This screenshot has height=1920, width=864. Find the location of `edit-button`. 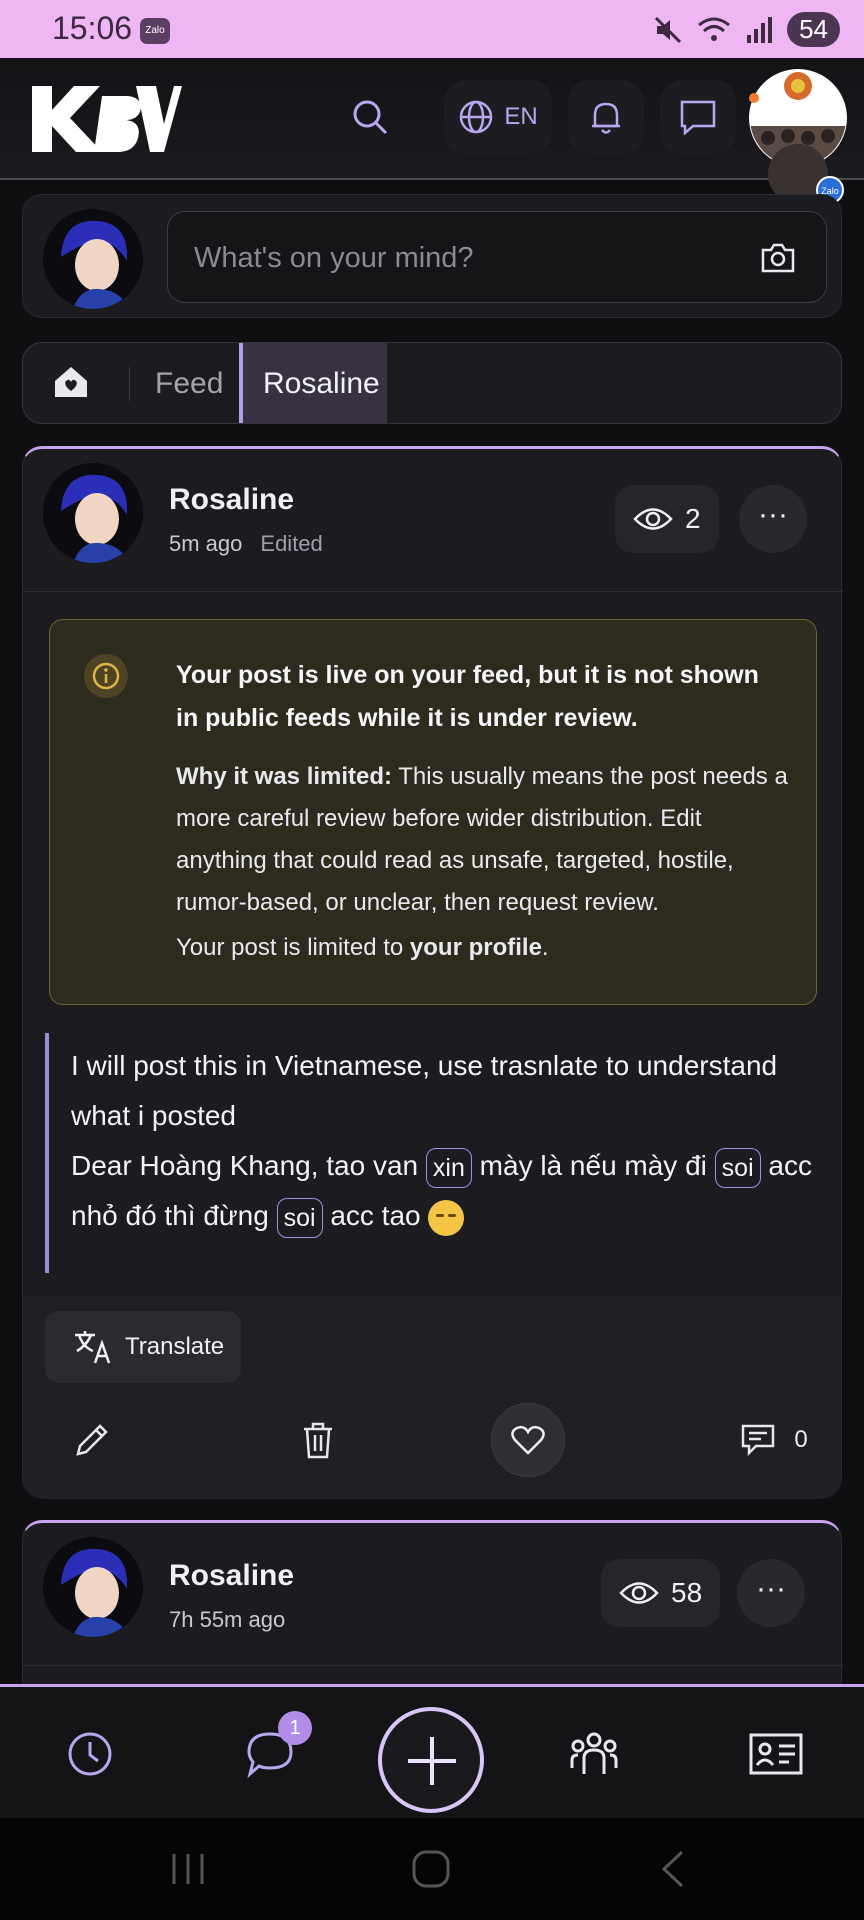

edit-button is located at coordinates (92, 1440).